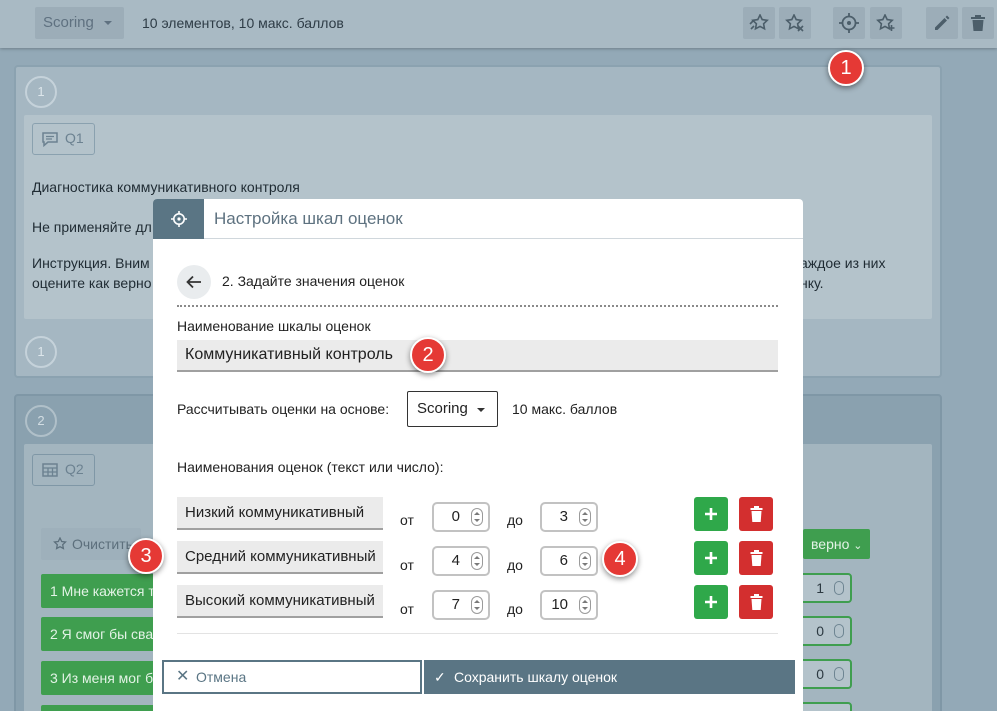 The image size is (997, 711). I want to click on top-toolbar: Scoring 10 элементов, 10 макс. баллов, so click(498, 24).